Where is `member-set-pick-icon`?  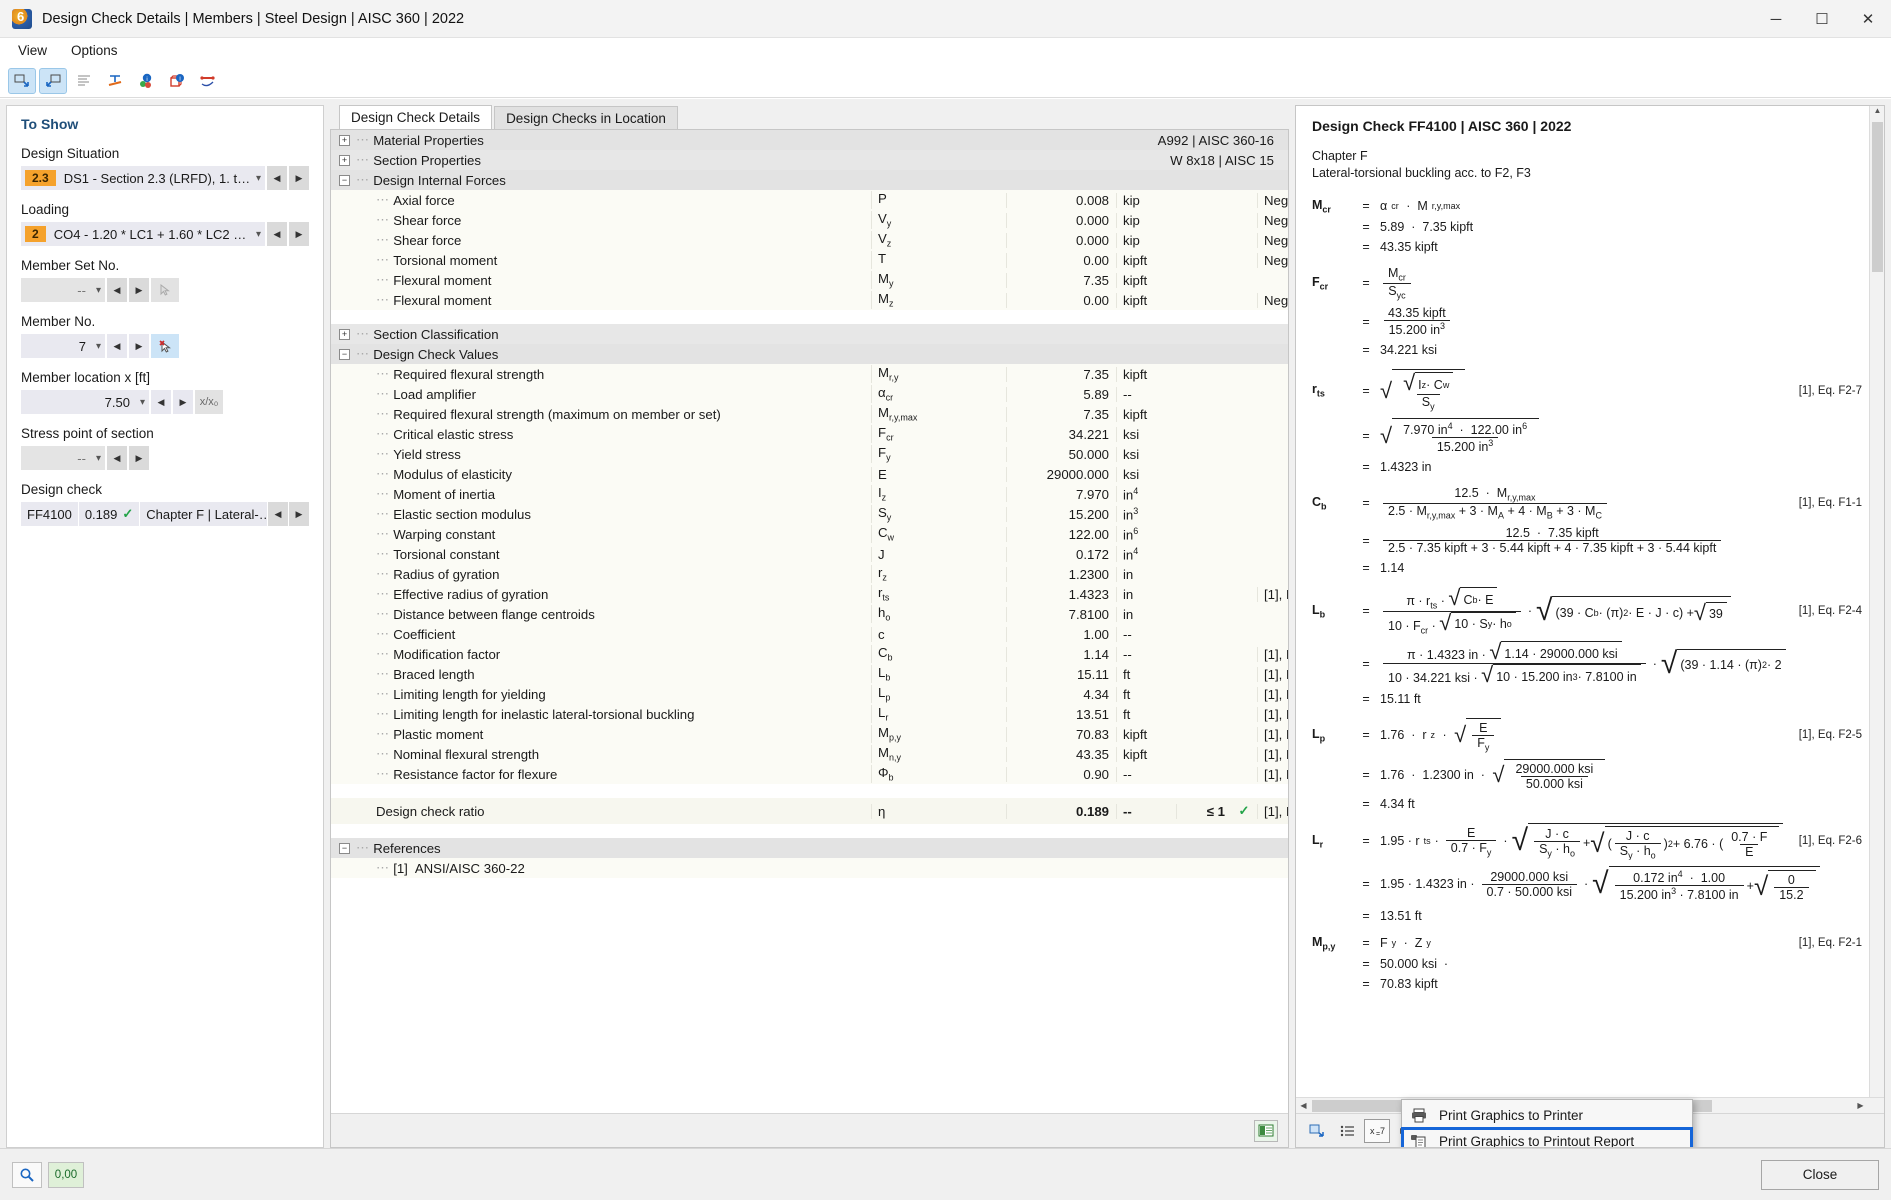
member-set-pick-icon is located at coordinates (165, 290).